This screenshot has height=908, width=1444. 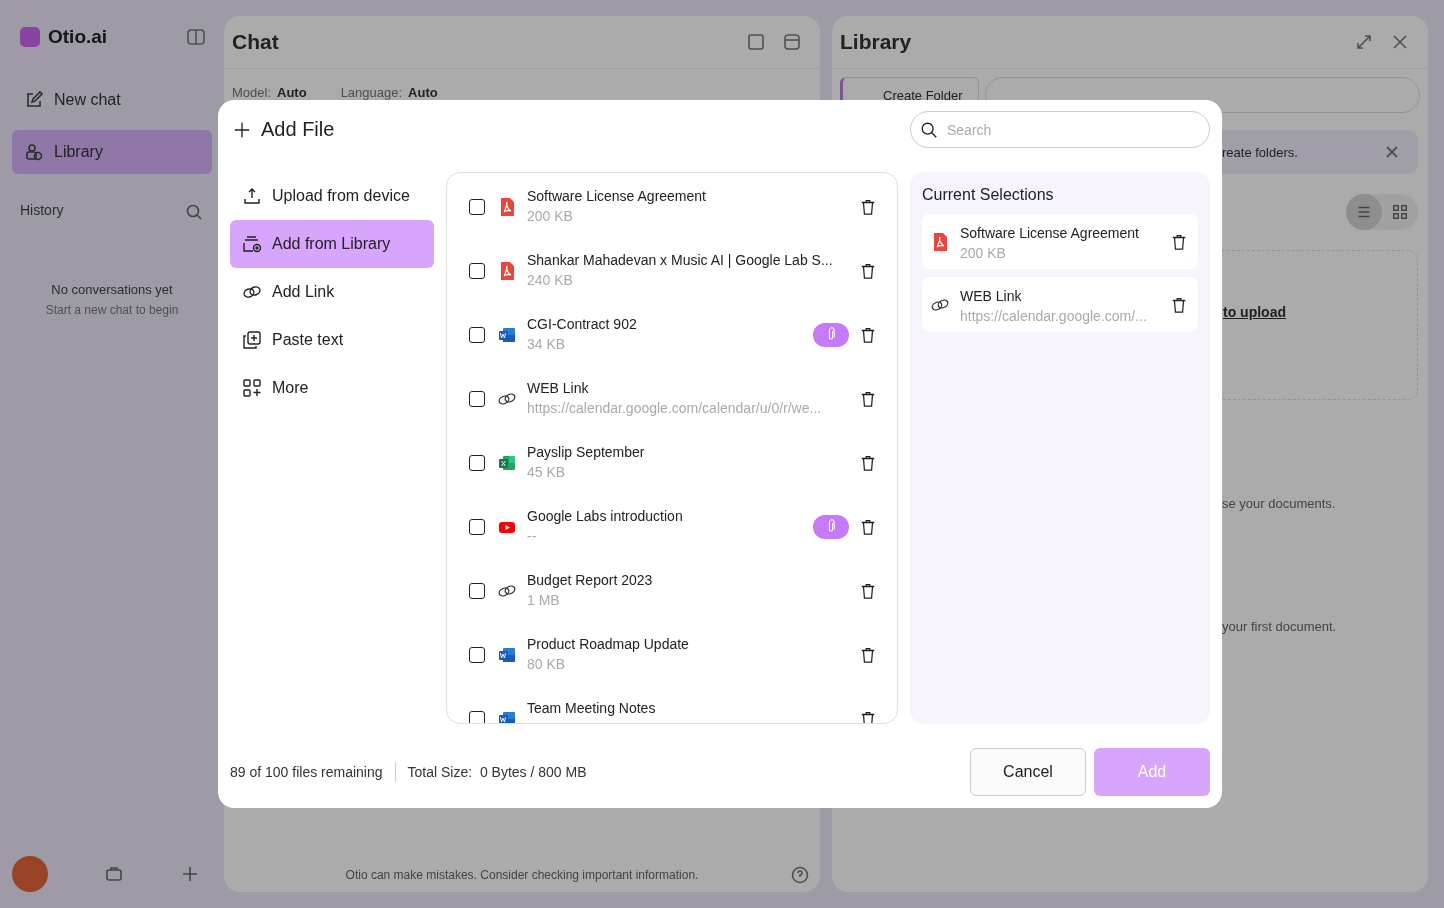 I want to click on banner-text: reate folders., so click(x=1260, y=152).